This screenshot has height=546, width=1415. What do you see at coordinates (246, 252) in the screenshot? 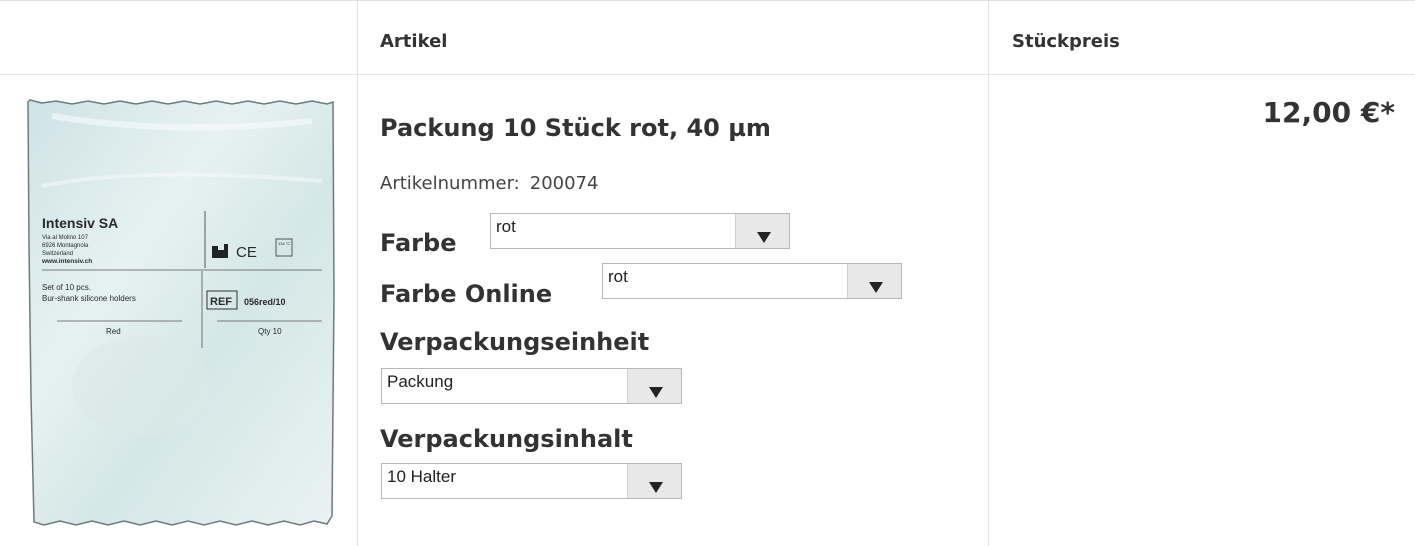
I see `package-ce-mark: CE` at bounding box center [246, 252].